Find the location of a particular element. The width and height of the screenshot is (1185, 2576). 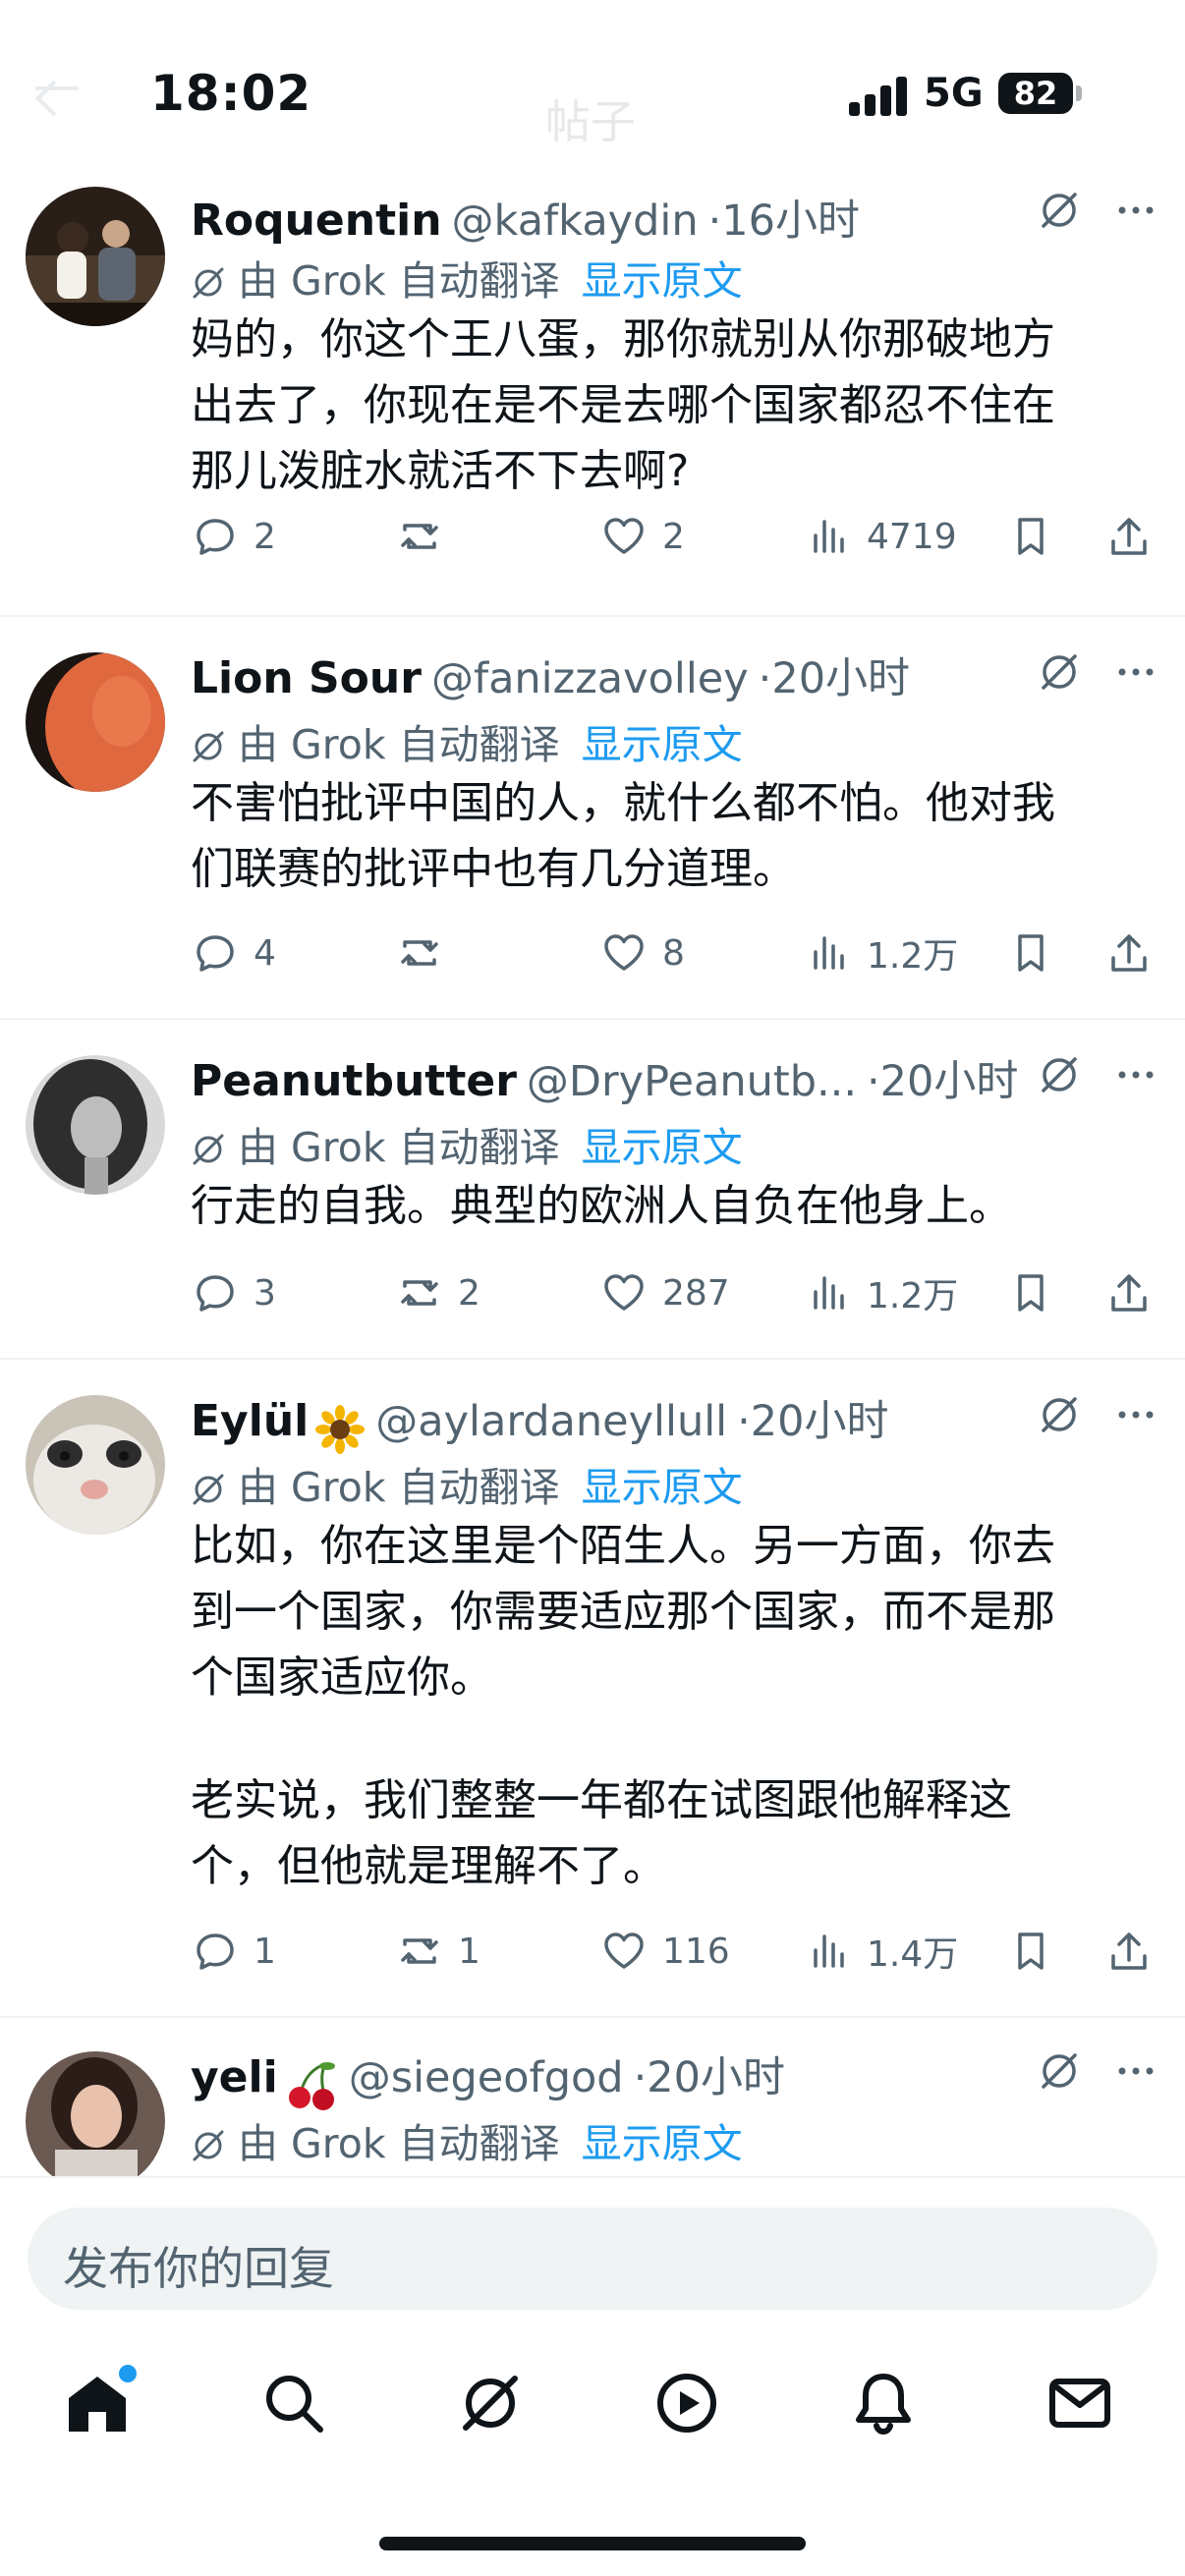

status-bar: 帖子 18:02 5G 82 is located at coordinates (592, 93).